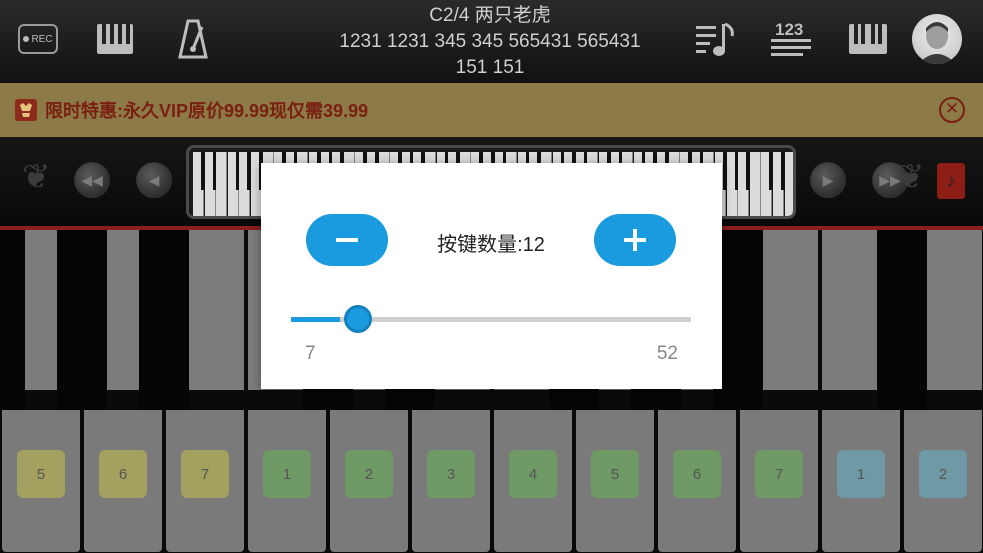 The width and height of the screenshot is (983, 553). I want to click on close-icon: ✕, so click(952, 108).